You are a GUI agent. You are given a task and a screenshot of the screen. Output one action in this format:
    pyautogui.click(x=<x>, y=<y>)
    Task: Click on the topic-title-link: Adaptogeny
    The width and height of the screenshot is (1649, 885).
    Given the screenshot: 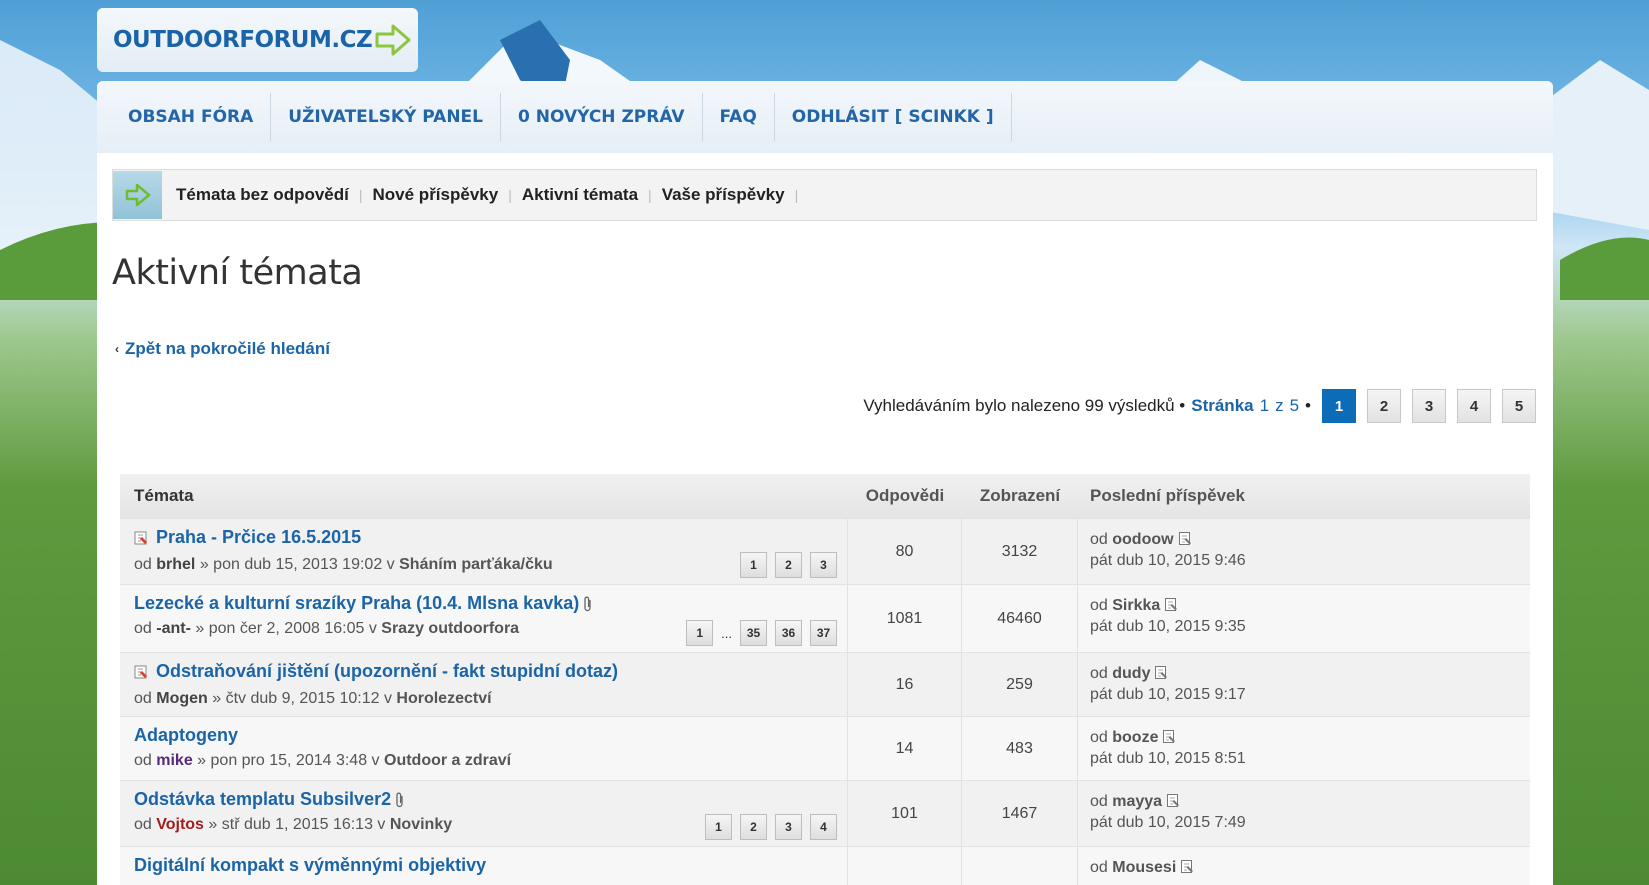 What is the action you would take?
    pyautogui.click(x=186, y=735)
    